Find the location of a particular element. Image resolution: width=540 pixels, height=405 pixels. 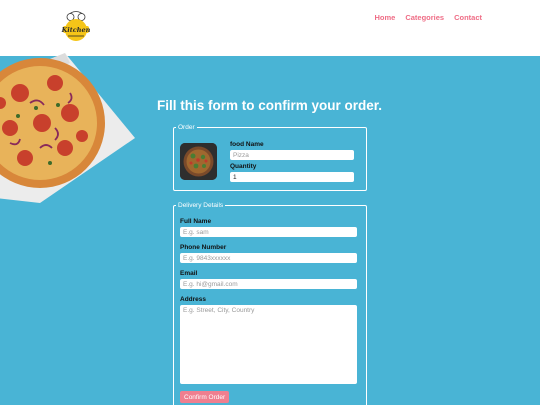

full-name-input is located at coordinates (268, 232).